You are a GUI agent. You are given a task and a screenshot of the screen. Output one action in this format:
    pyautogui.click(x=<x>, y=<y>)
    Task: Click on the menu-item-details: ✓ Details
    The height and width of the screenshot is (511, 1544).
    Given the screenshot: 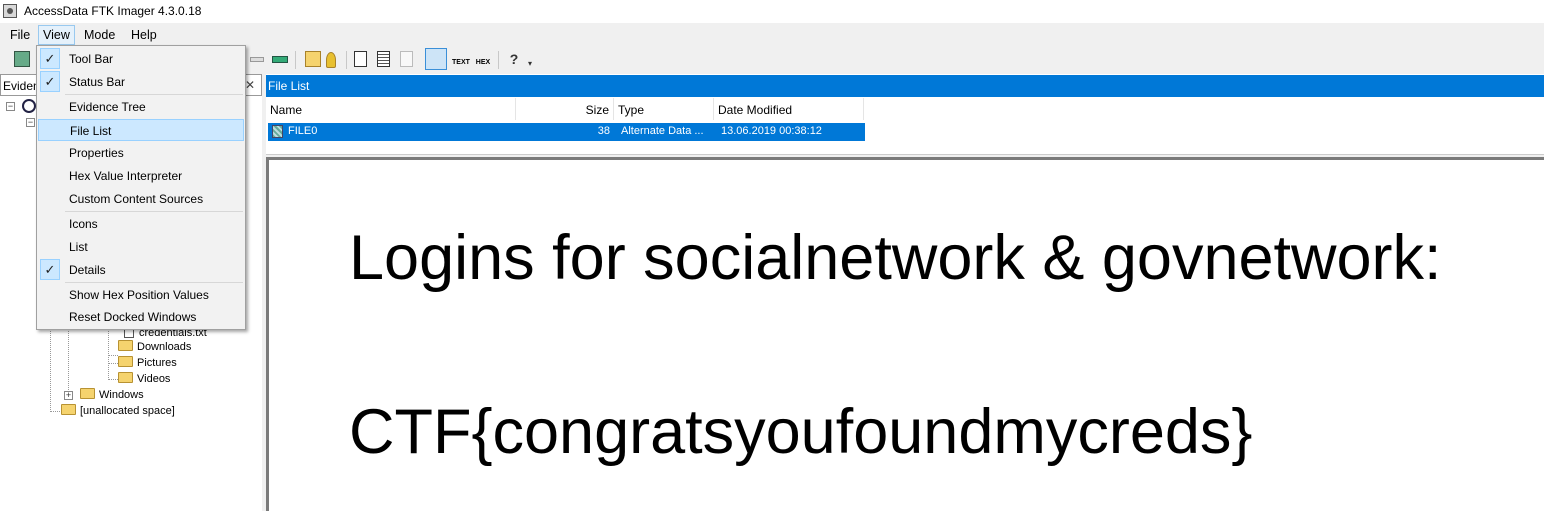 What is the action you would take?
    pyautogui.click(x=141, y=270)
    